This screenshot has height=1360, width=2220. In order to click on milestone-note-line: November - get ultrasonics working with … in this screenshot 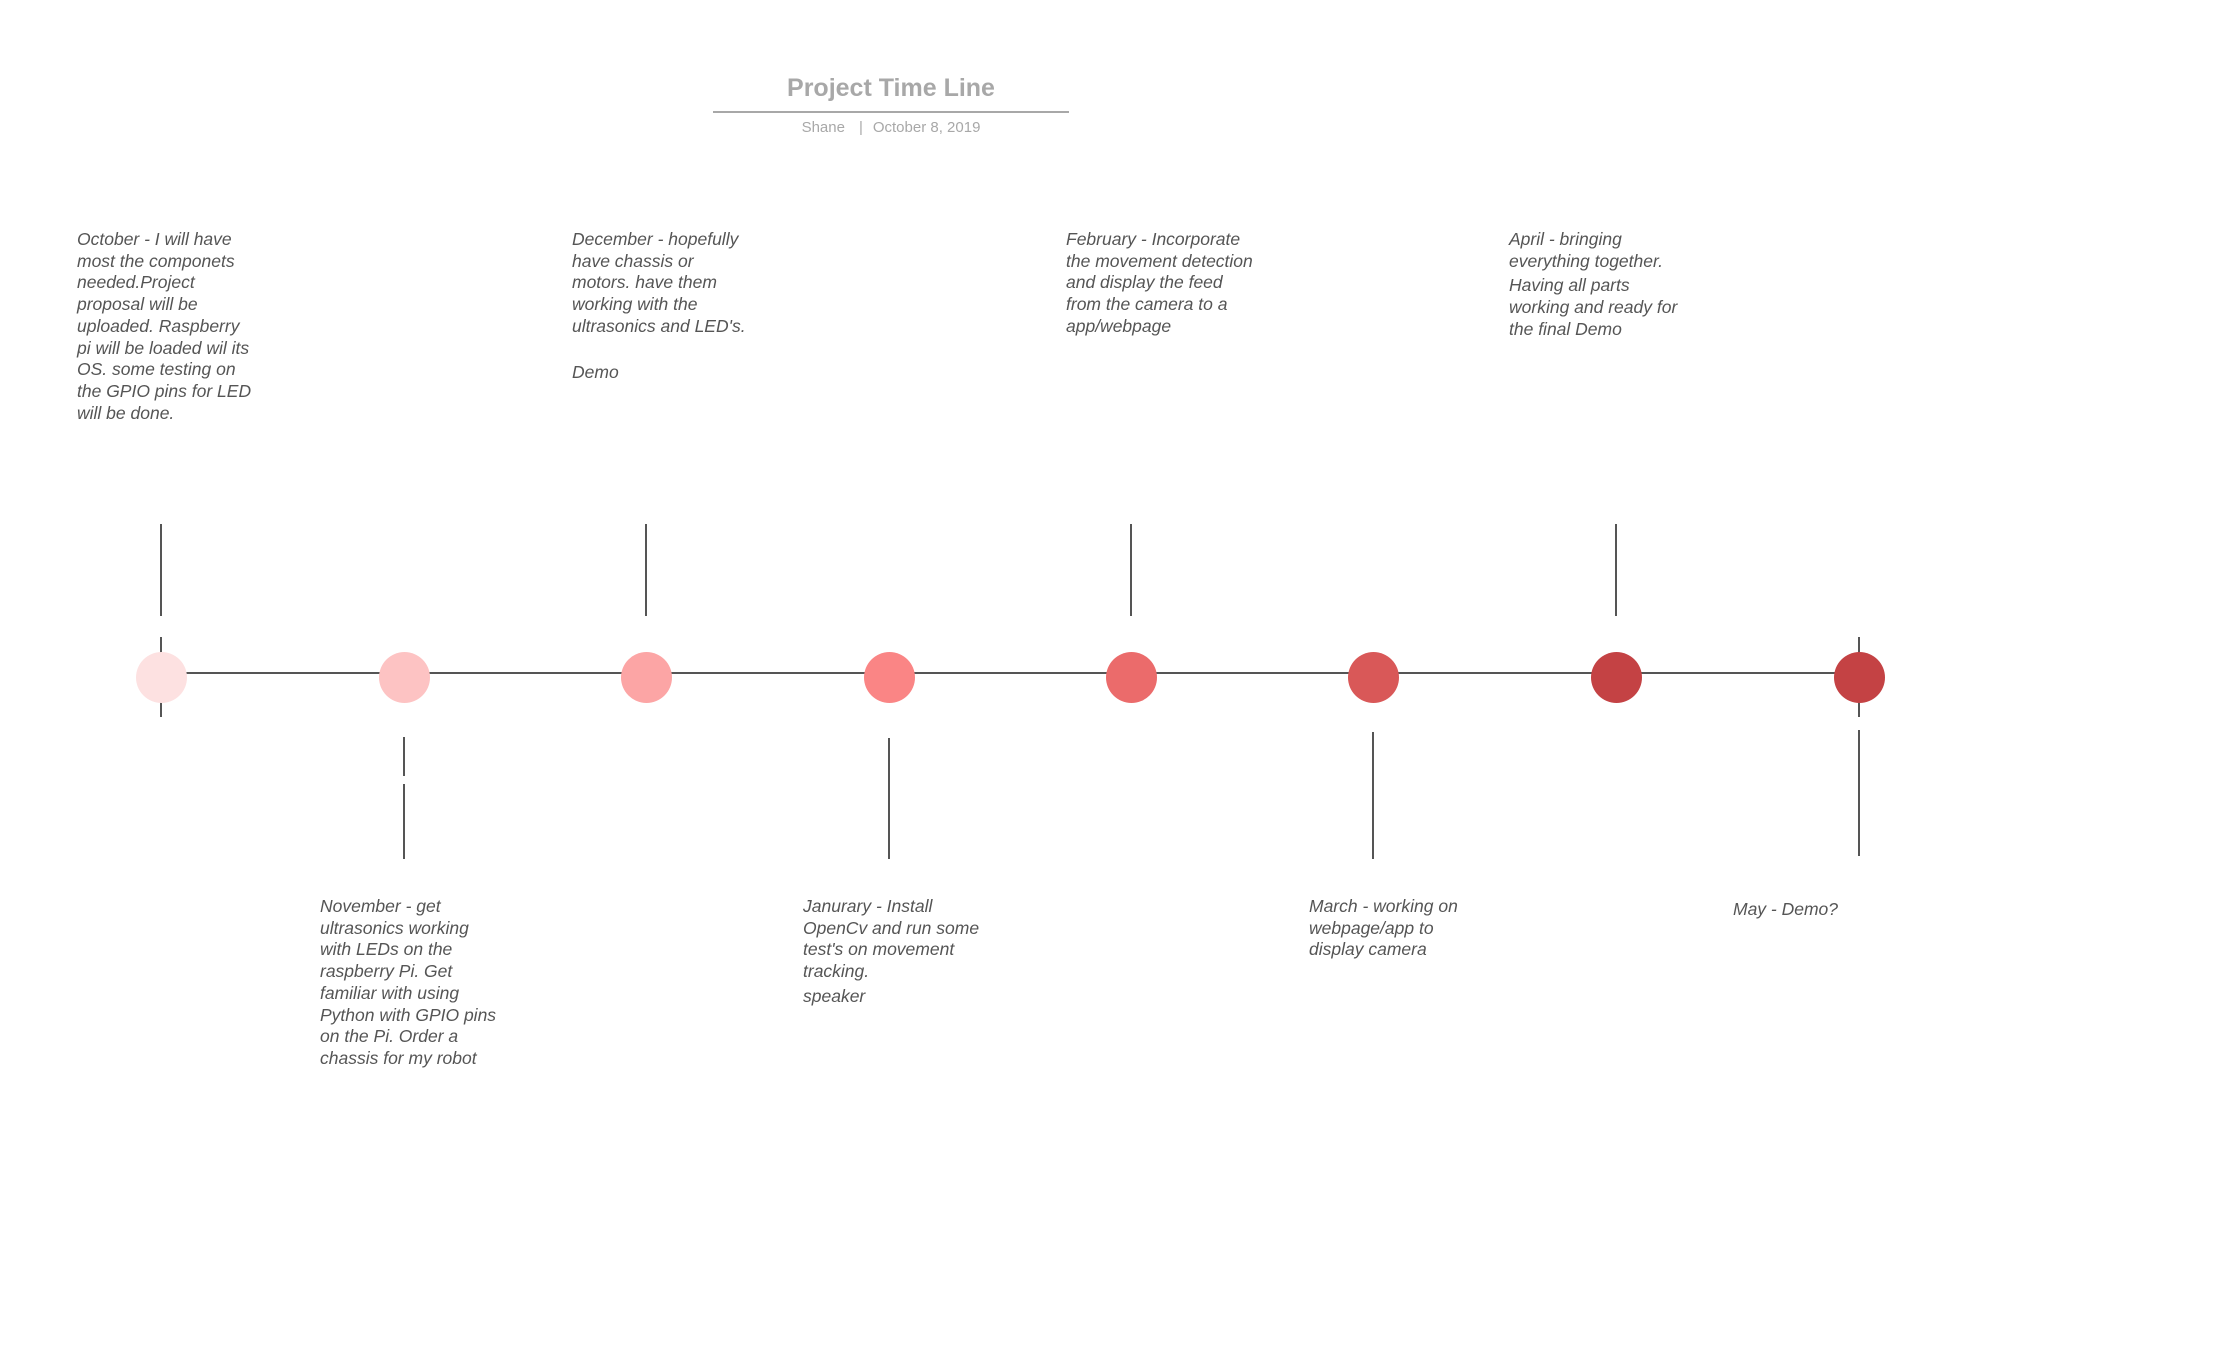, I will do `click(408, 982)`.